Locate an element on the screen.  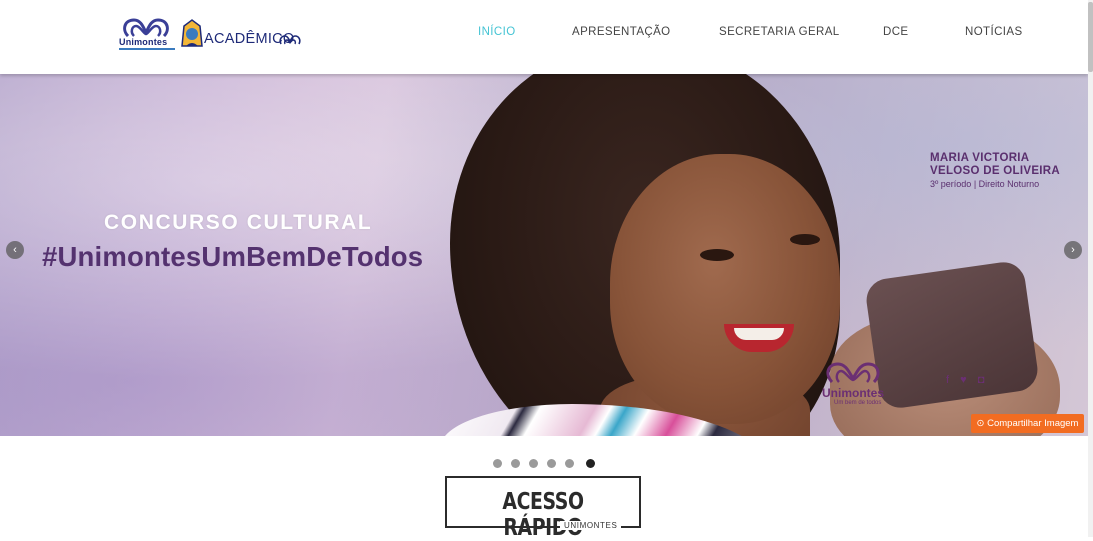
slide-logo-tagline: Um bem de todos is located at coordinates (858, 403).